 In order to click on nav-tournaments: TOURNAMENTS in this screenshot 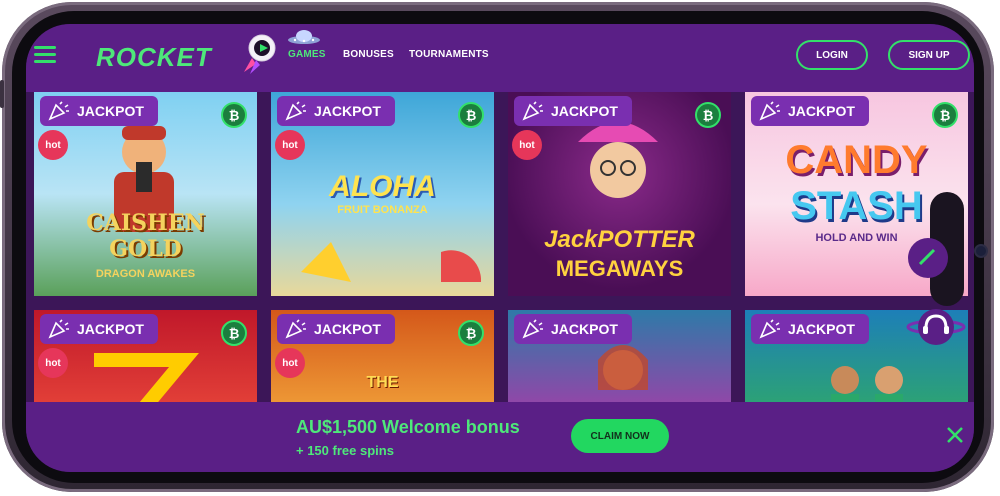, I will do `click(449, 54)`.